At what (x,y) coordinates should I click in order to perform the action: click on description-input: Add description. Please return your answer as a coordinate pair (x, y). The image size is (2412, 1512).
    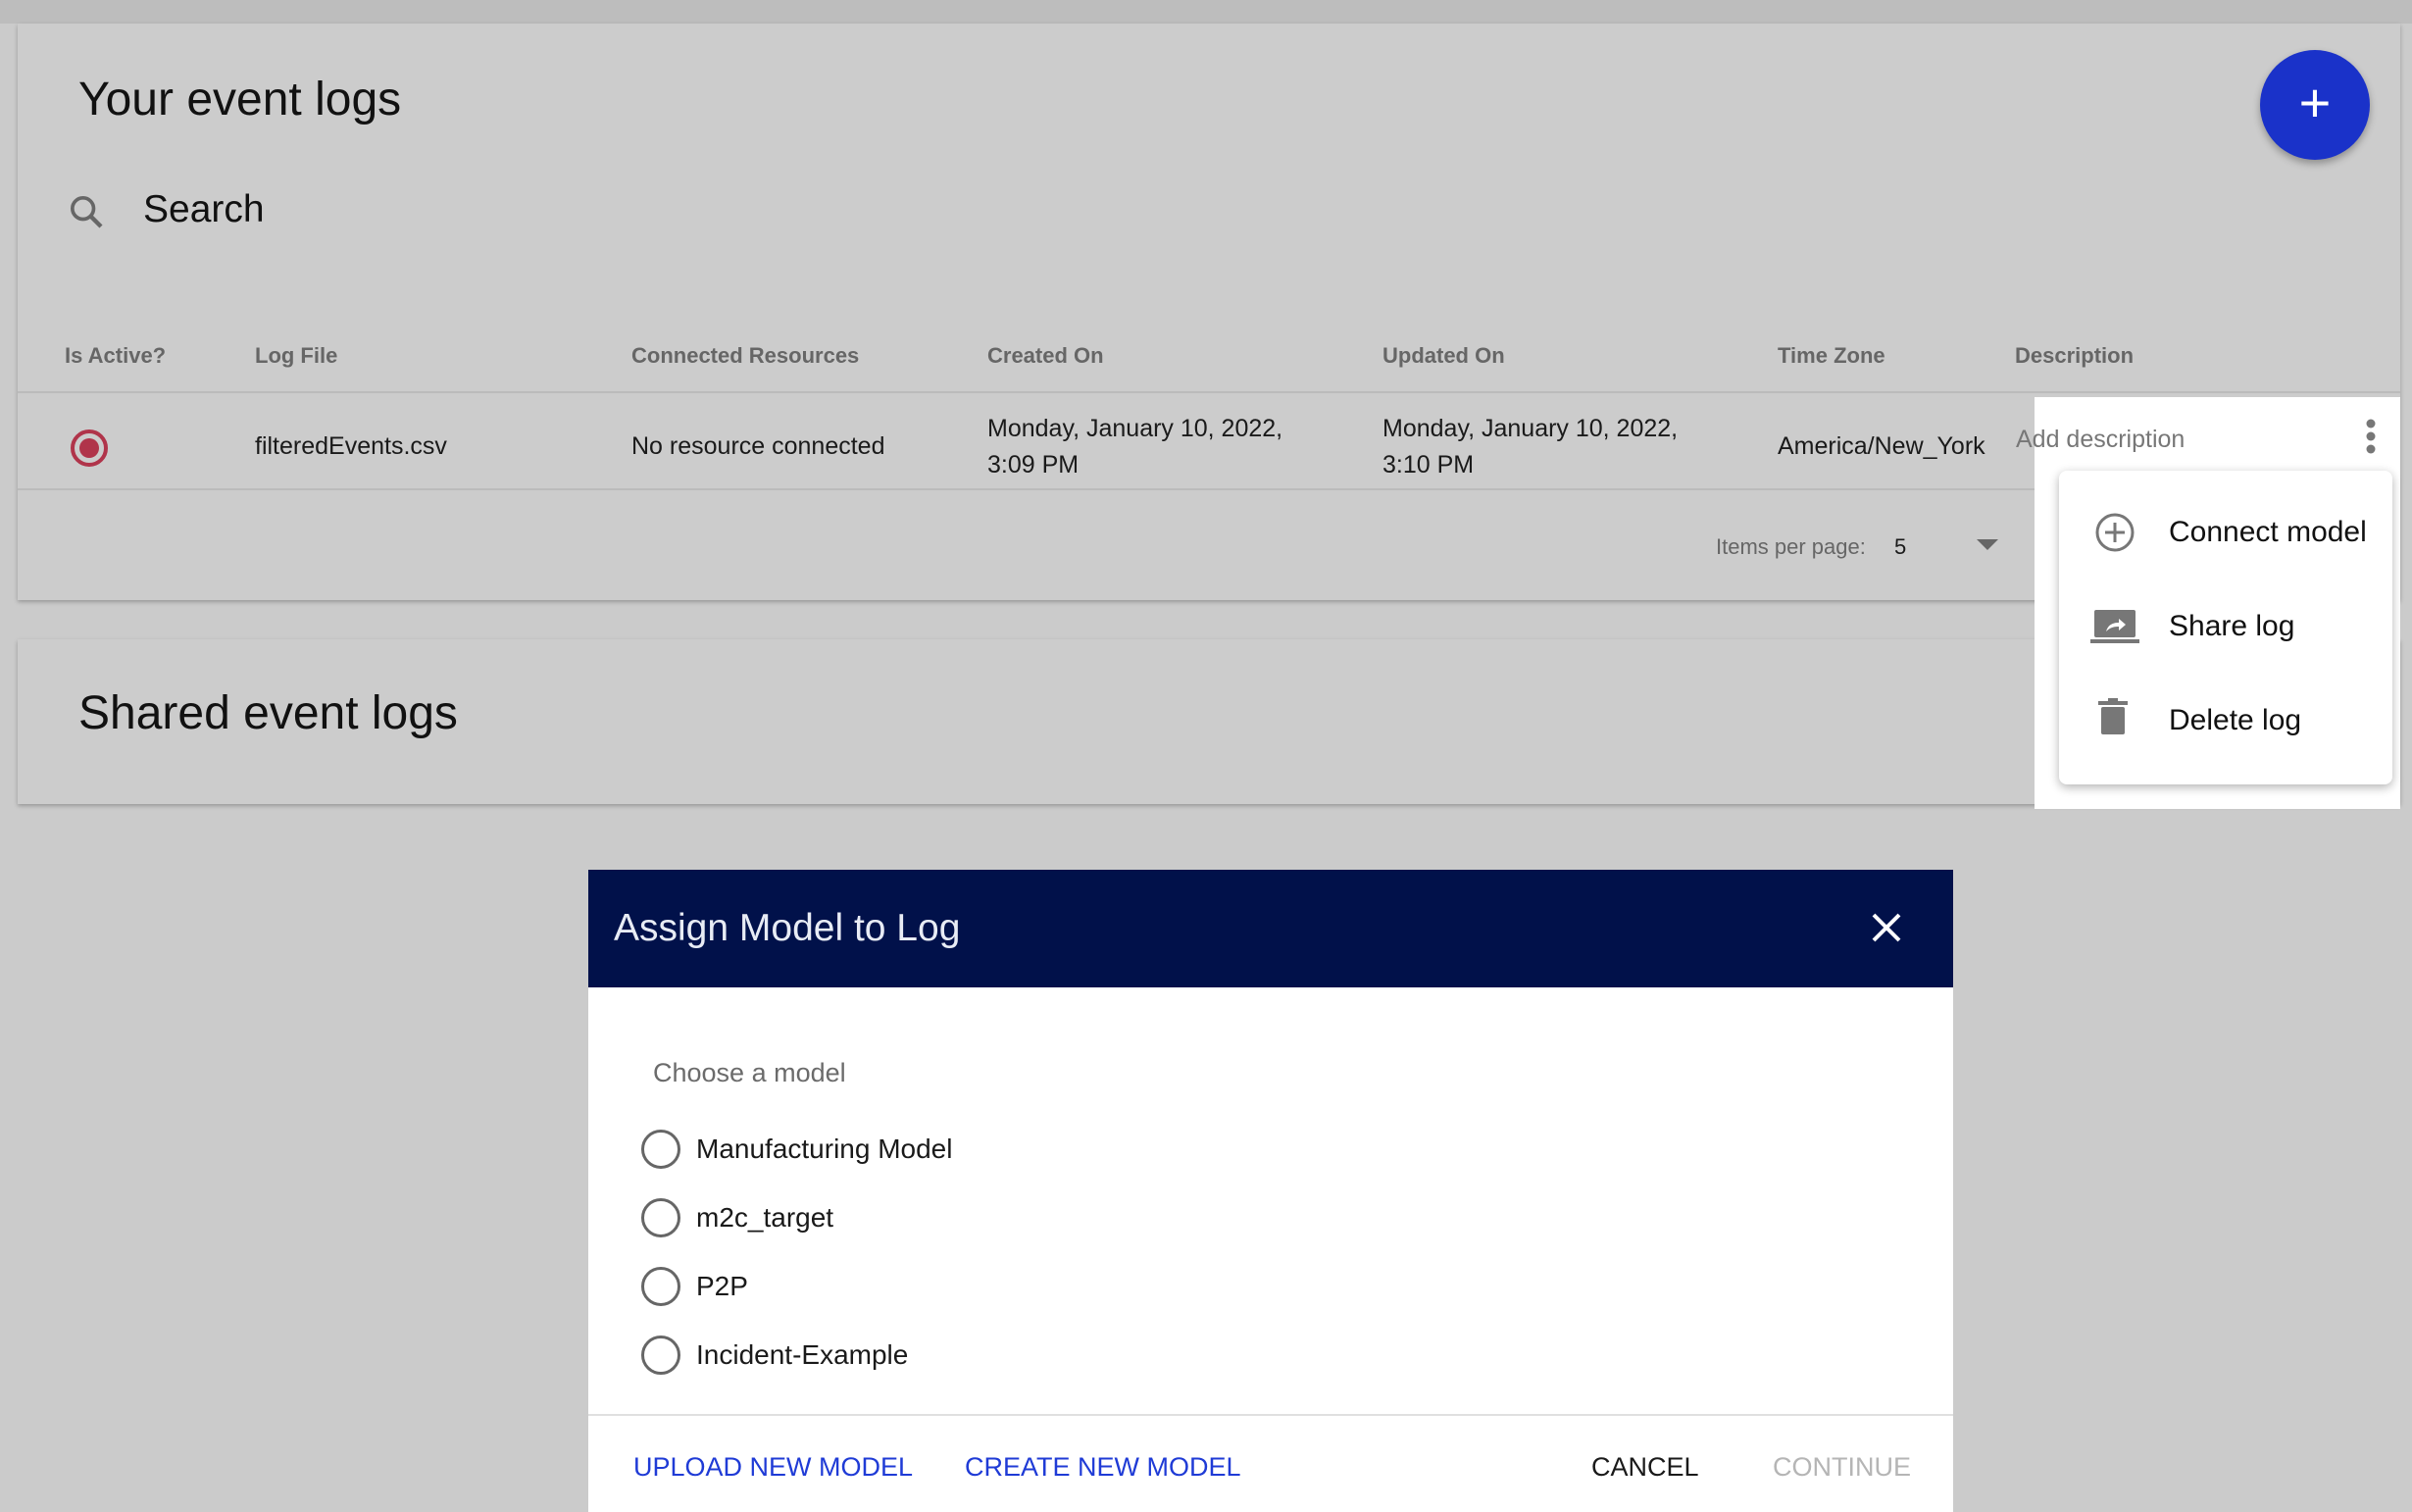
    Looking at the image, I should click on (2100, 440).